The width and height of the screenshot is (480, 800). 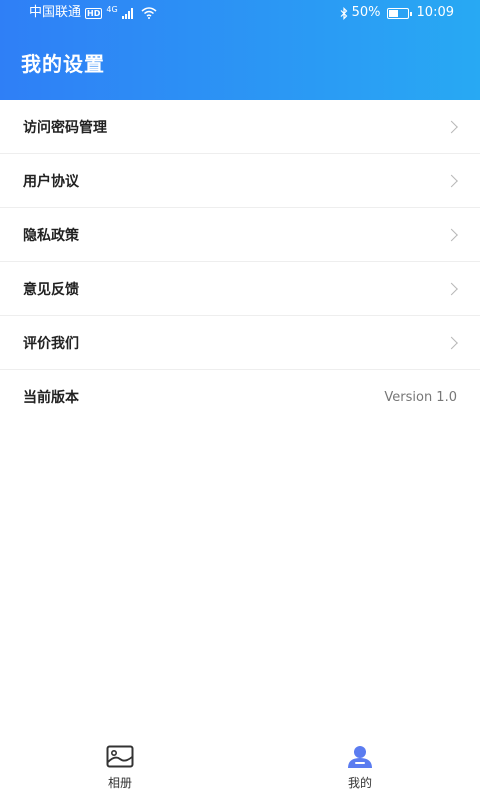 I want to click on battery-icon, so click(x=399, y=13).